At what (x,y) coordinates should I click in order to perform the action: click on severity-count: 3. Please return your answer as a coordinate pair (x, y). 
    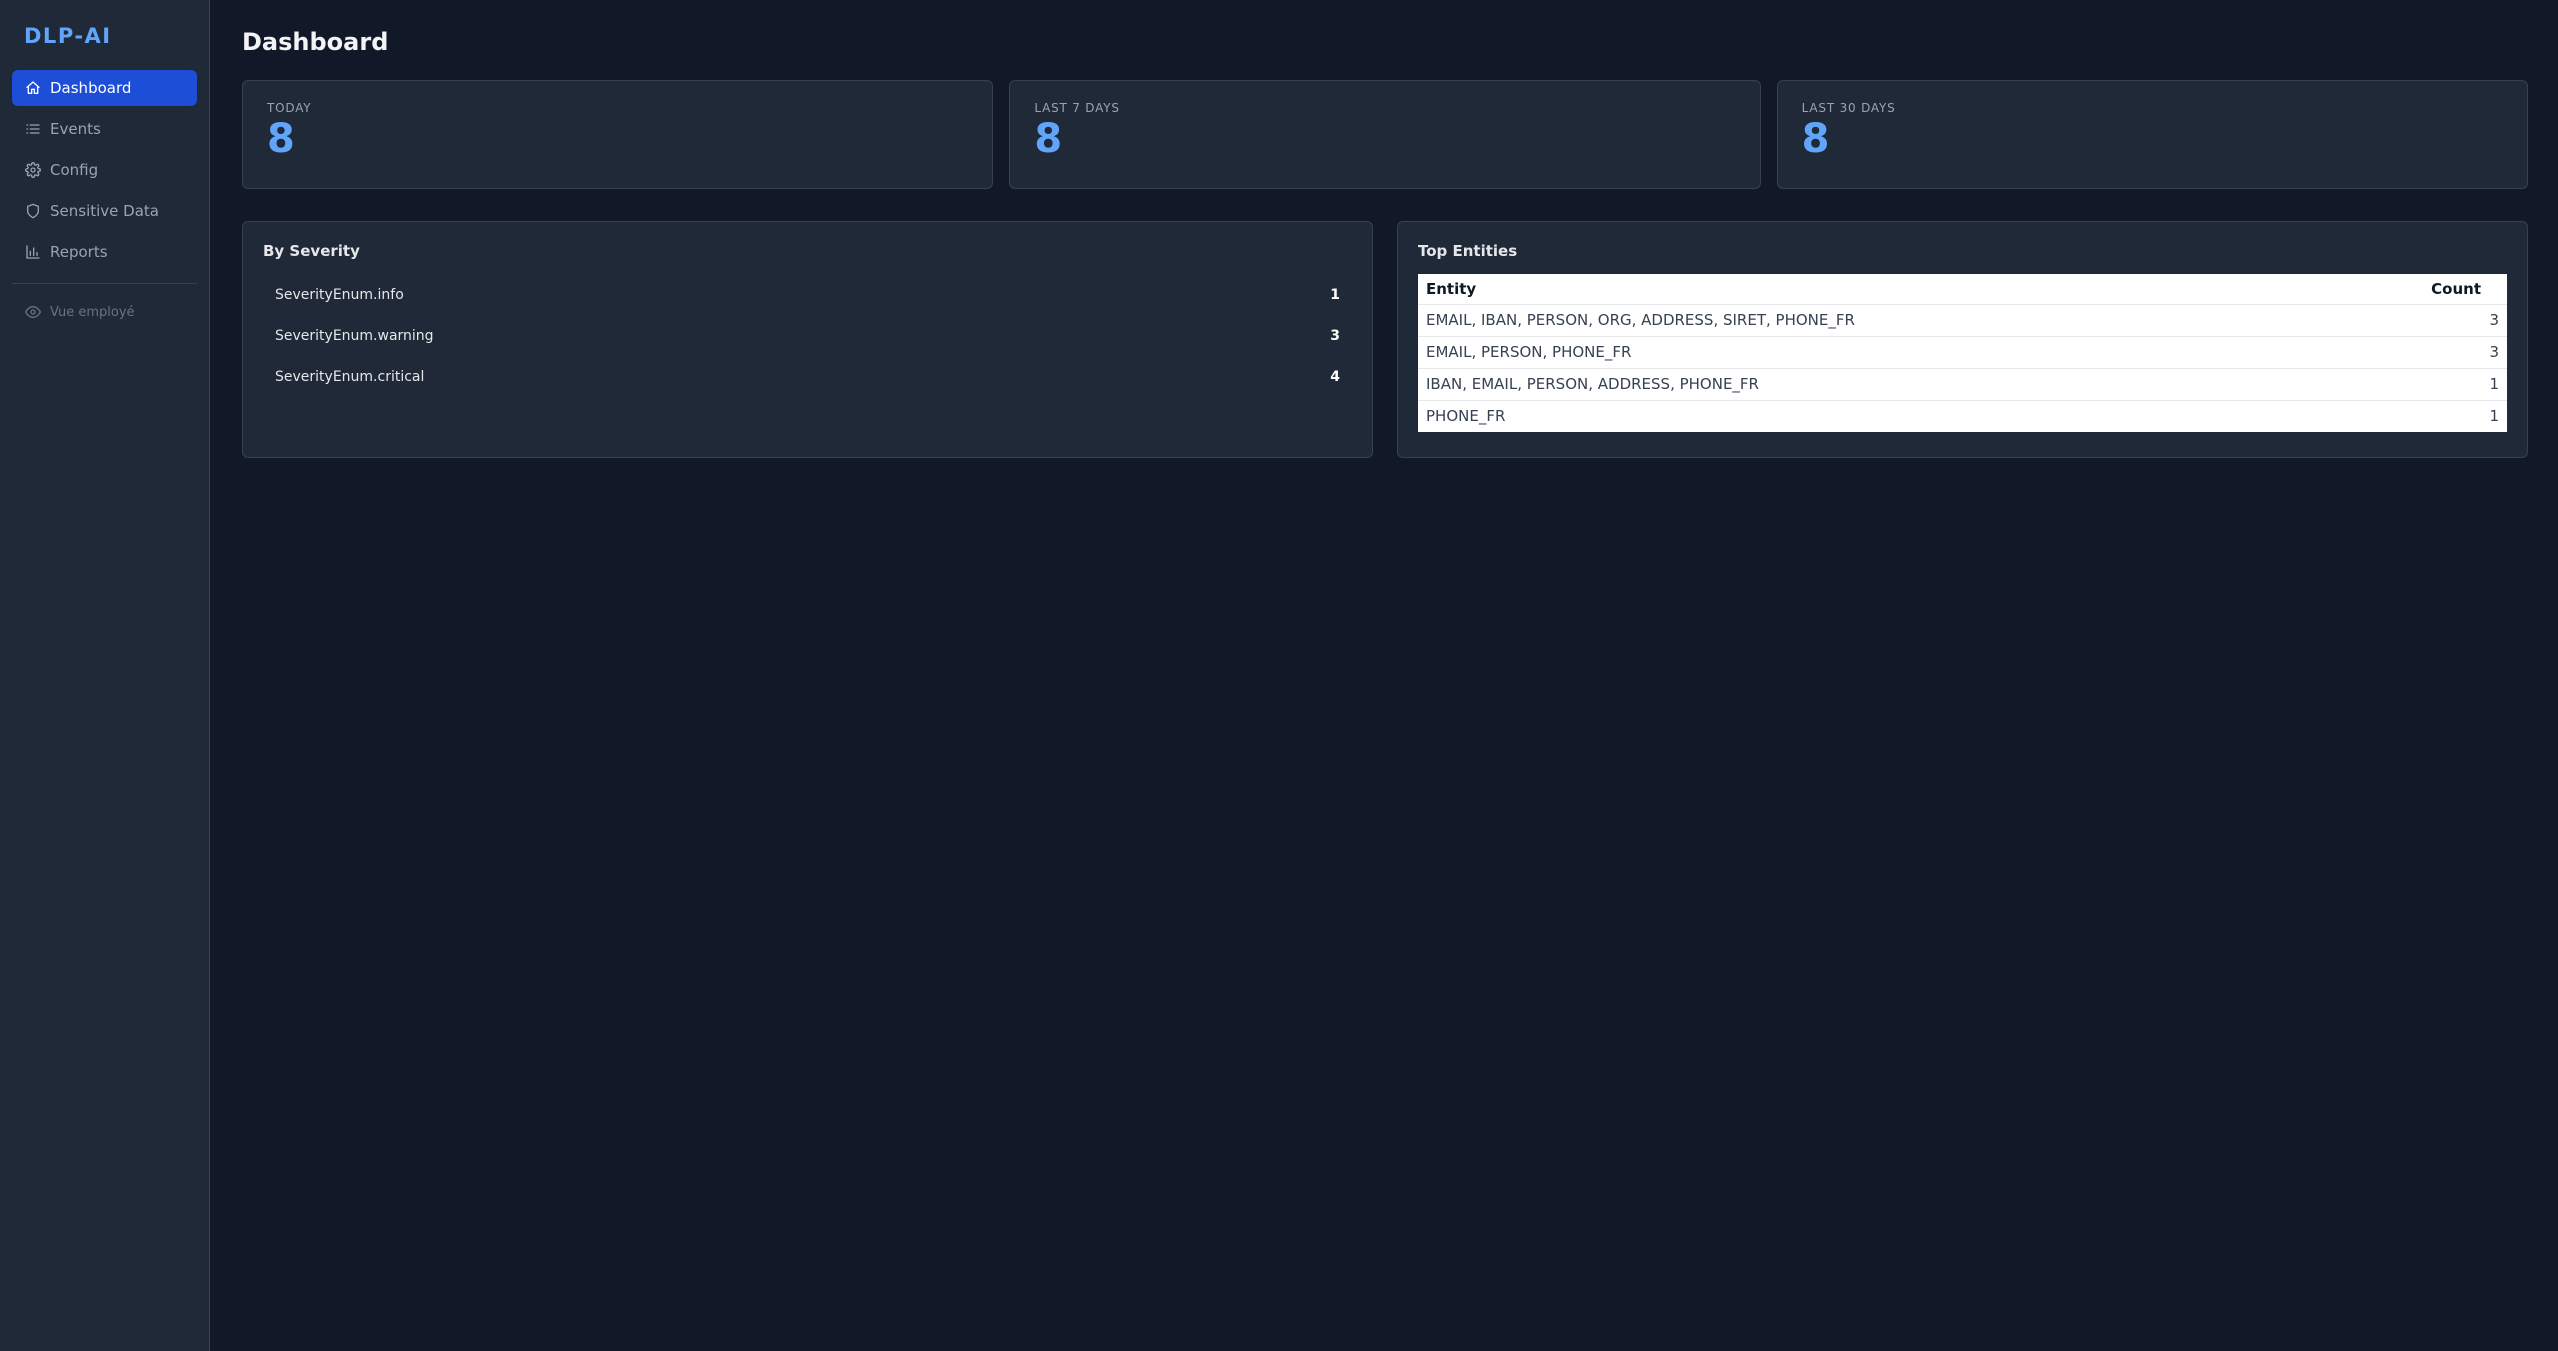
    Looking at the image, I should click on (1335, 335).